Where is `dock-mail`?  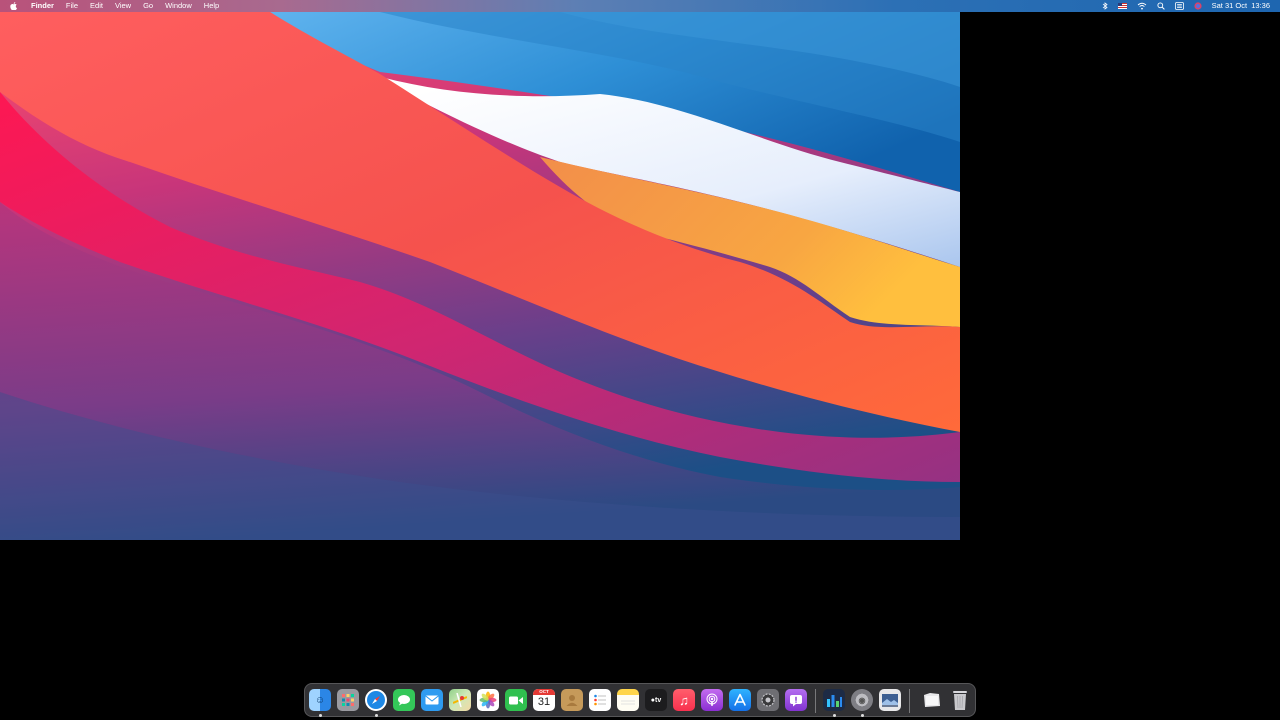 dock-mail is located at coordinates (432, 700).